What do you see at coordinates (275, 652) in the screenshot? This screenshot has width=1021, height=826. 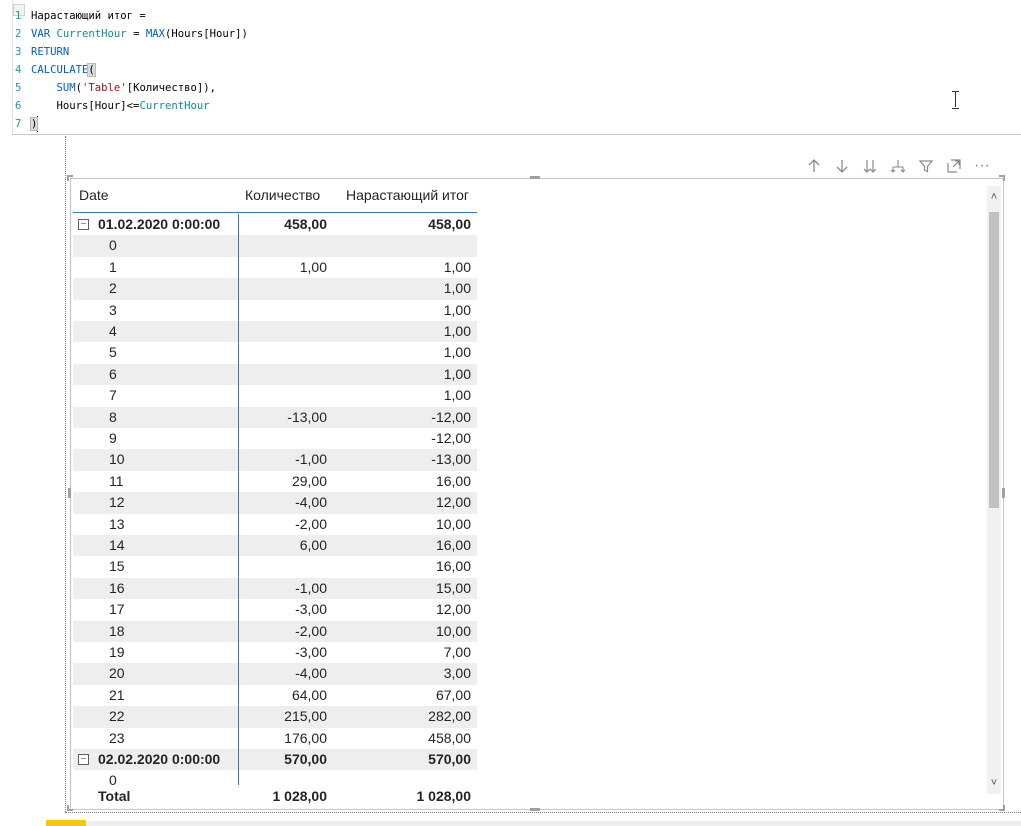 I see `table-row: 19 -3,00 7,00` at bounding box center [275, 652].